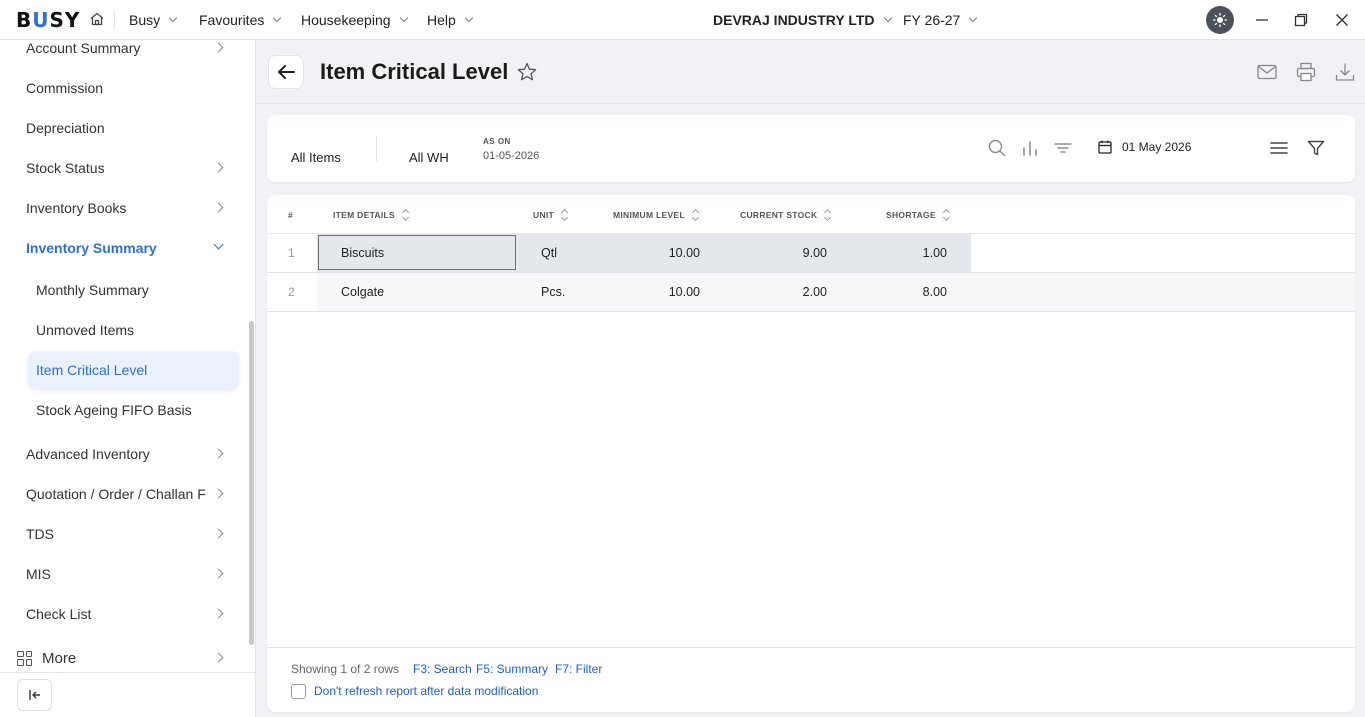  What do you see at coordinates (128, 494) in the screenshot?
I see `sidebar-item-quotation-order-challan: Quotation / Order / Challan F` at bounding box center [128, 494].